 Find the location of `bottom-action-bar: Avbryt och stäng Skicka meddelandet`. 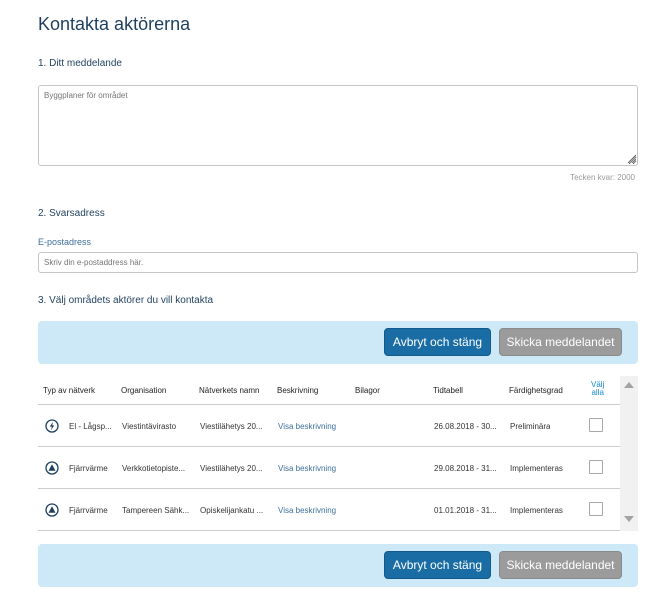

bottom-action-bar: Avbryt och stäng Skicka meddelandet is located at coordinates (338, 565).